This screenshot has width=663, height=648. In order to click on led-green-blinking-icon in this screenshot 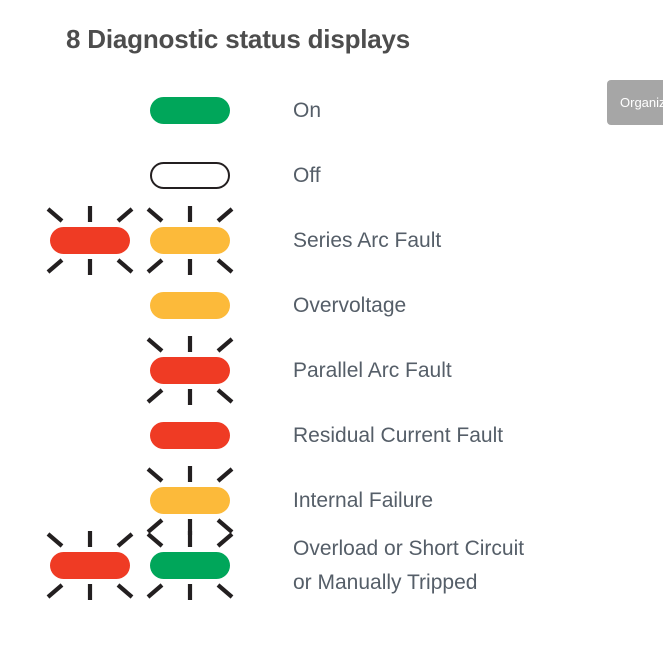, I will do `click(190, 565)`.